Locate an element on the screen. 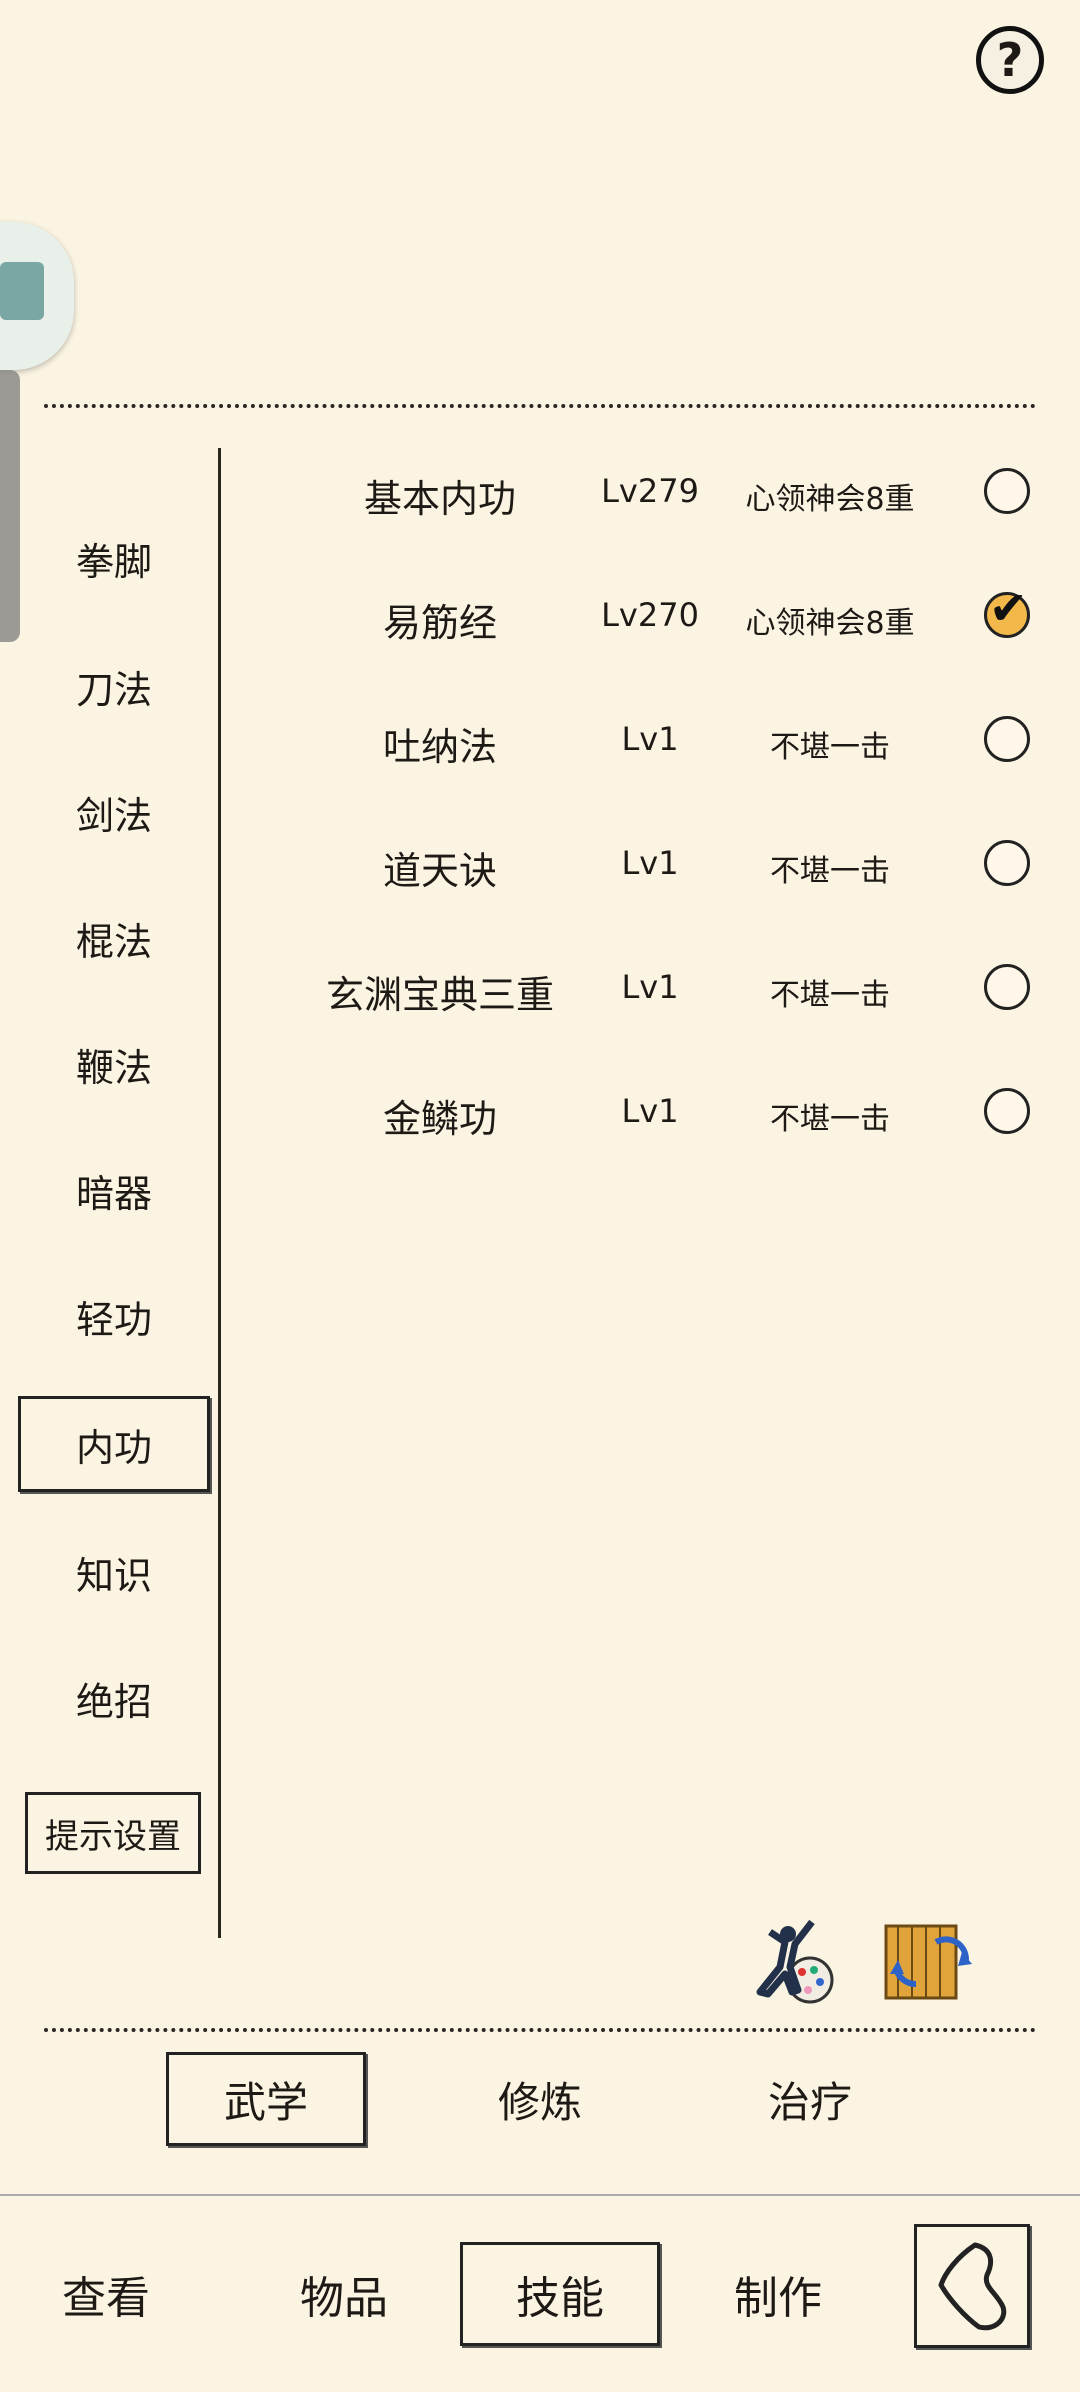 The width and height of the screenshot is (1080, 2392). skill-name: 吐纳法 is located at coordinates (439, 747).